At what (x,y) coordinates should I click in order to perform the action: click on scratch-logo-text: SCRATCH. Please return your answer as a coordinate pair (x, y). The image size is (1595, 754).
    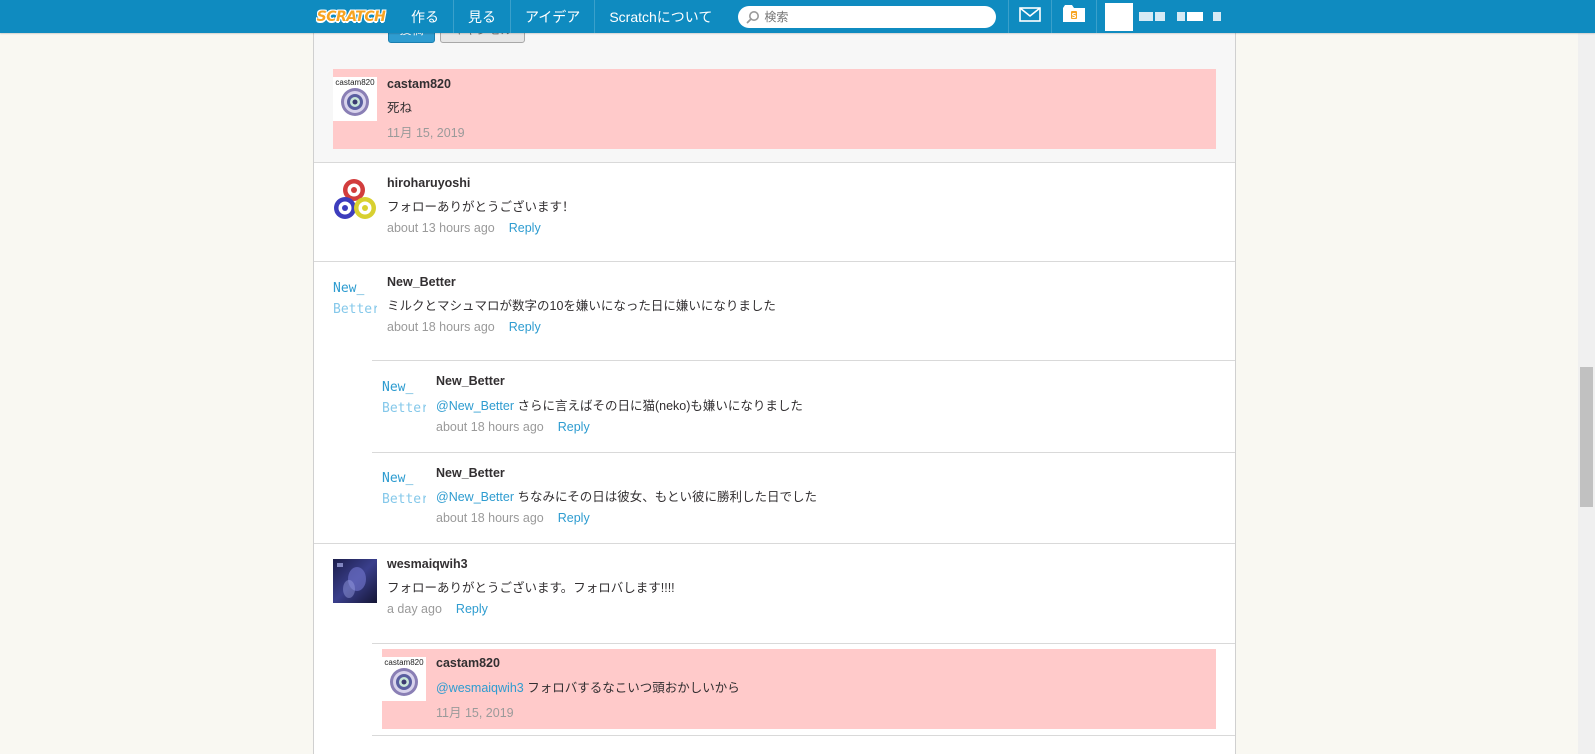
    Looking at the image, I should click on (351, 16).